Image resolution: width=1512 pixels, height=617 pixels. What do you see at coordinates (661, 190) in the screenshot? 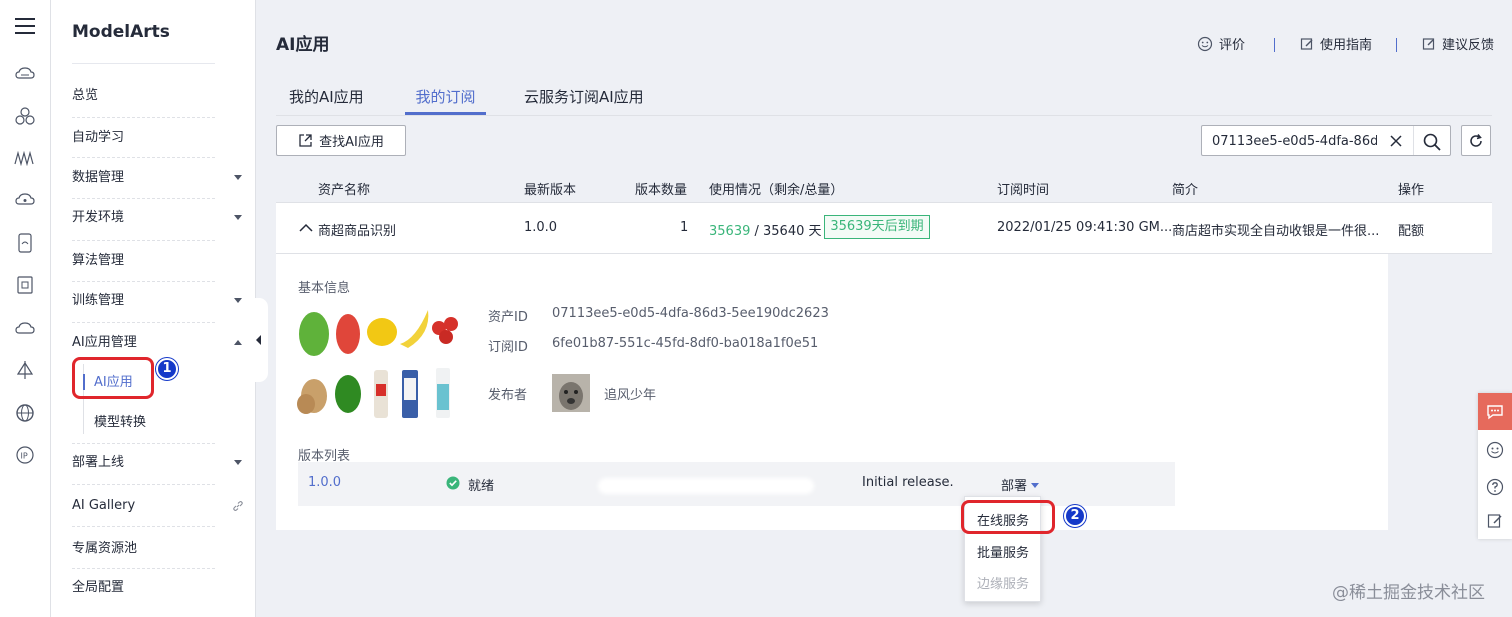
I see `col-version-count: 版本数量` at bounding box center [661, 190].